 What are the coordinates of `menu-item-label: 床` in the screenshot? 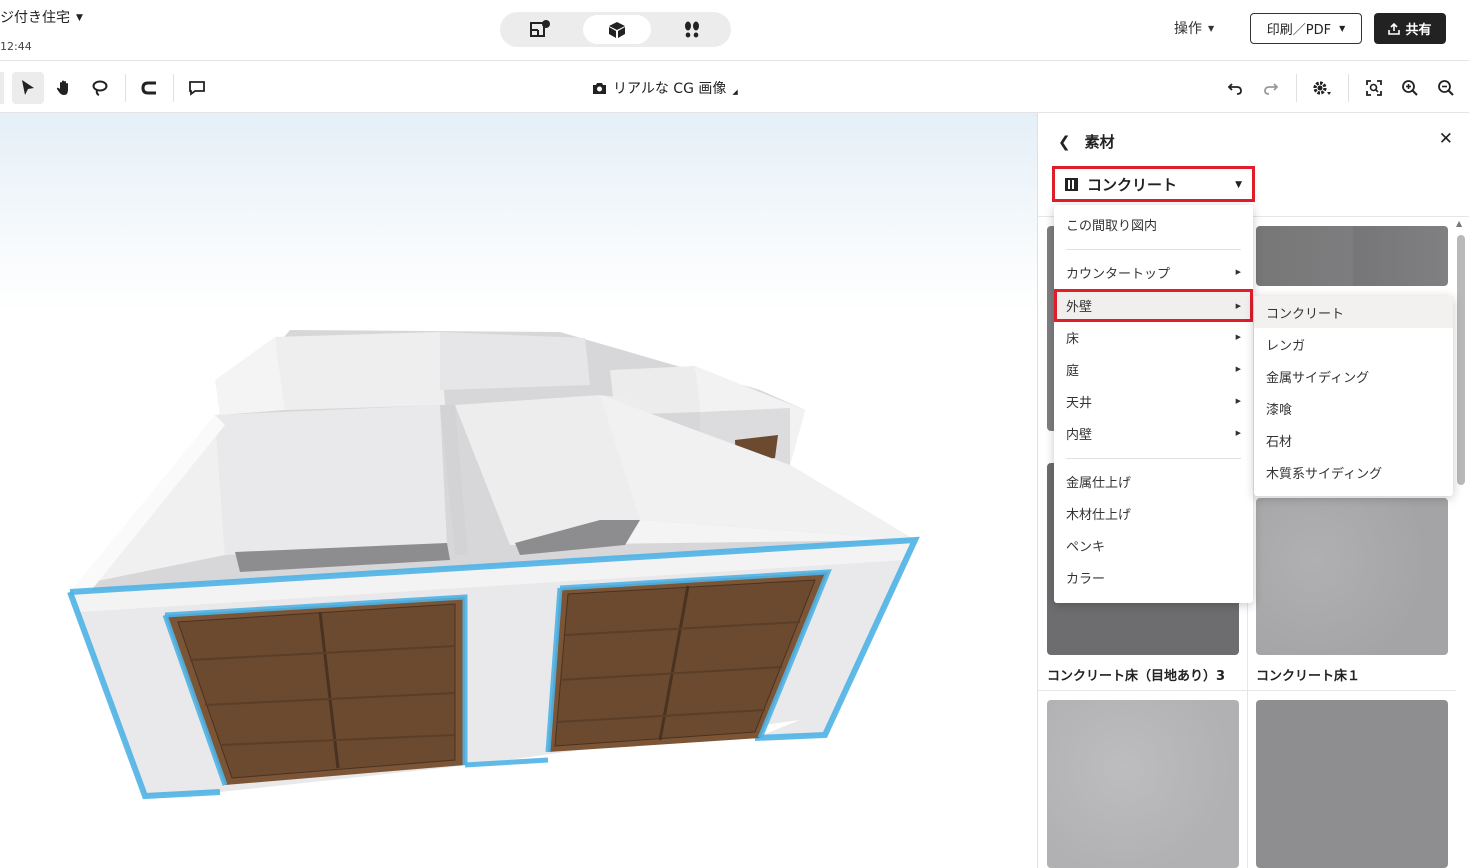 It's located at (1073, 339).